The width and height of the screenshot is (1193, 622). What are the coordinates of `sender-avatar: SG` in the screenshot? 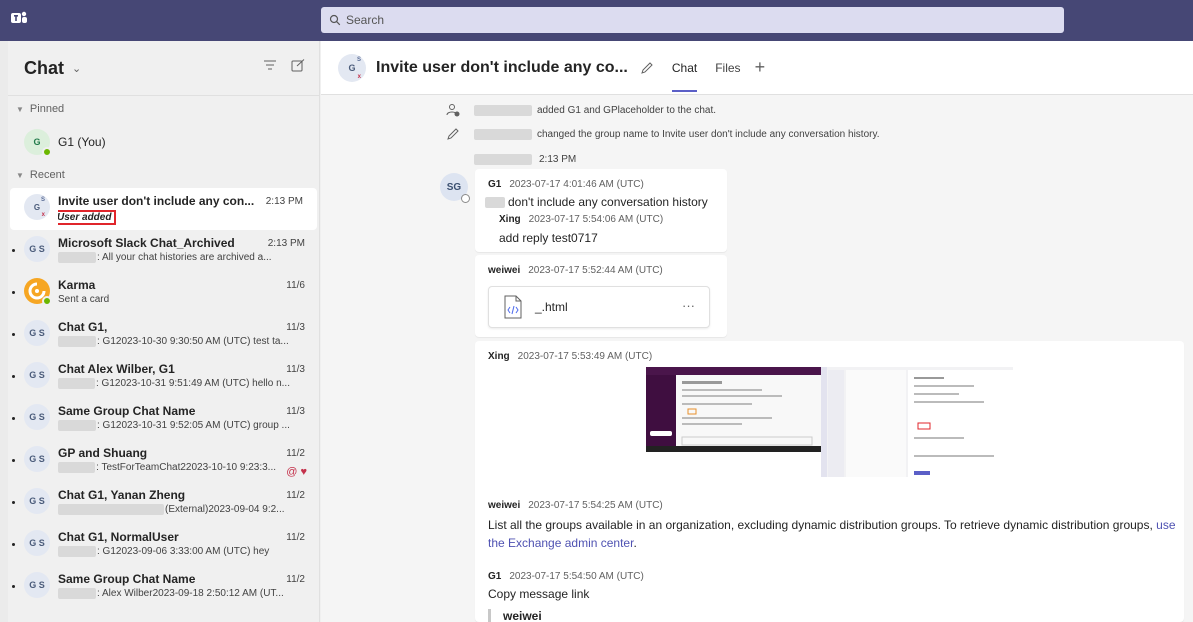 It's located at (455, 188).